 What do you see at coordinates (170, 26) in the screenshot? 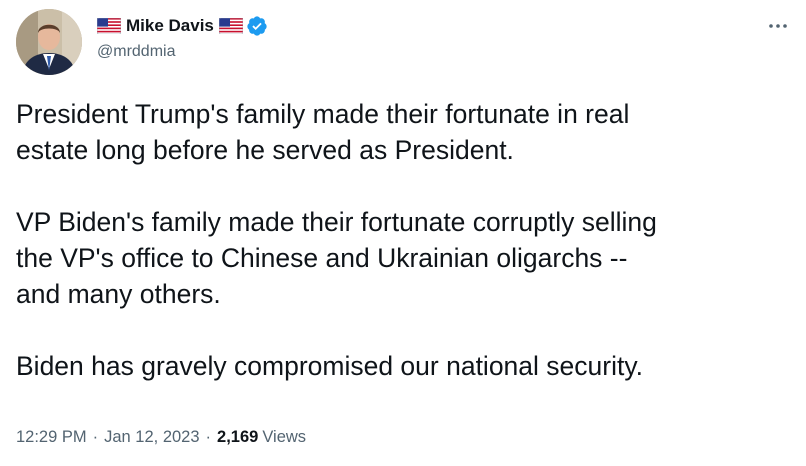
I see `author-display-name: Mike Davis` at bounding box center [170, 26].